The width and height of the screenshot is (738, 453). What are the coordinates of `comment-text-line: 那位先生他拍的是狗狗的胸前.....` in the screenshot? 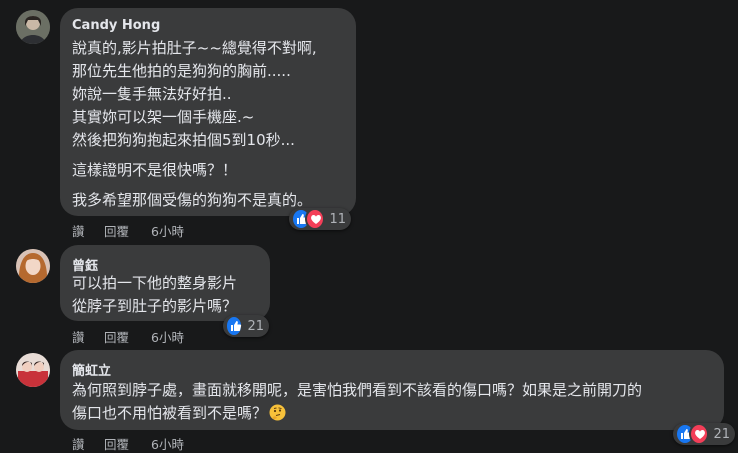 It's located at (181, 71).